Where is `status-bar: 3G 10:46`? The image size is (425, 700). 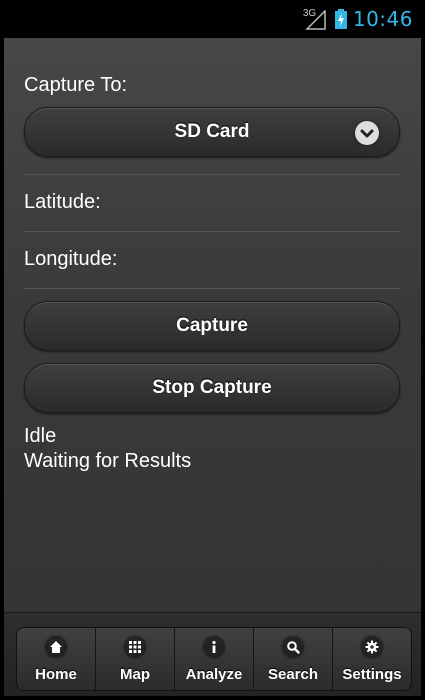
status-bar: 3G 10:46 is located at coordinates (212, 19).